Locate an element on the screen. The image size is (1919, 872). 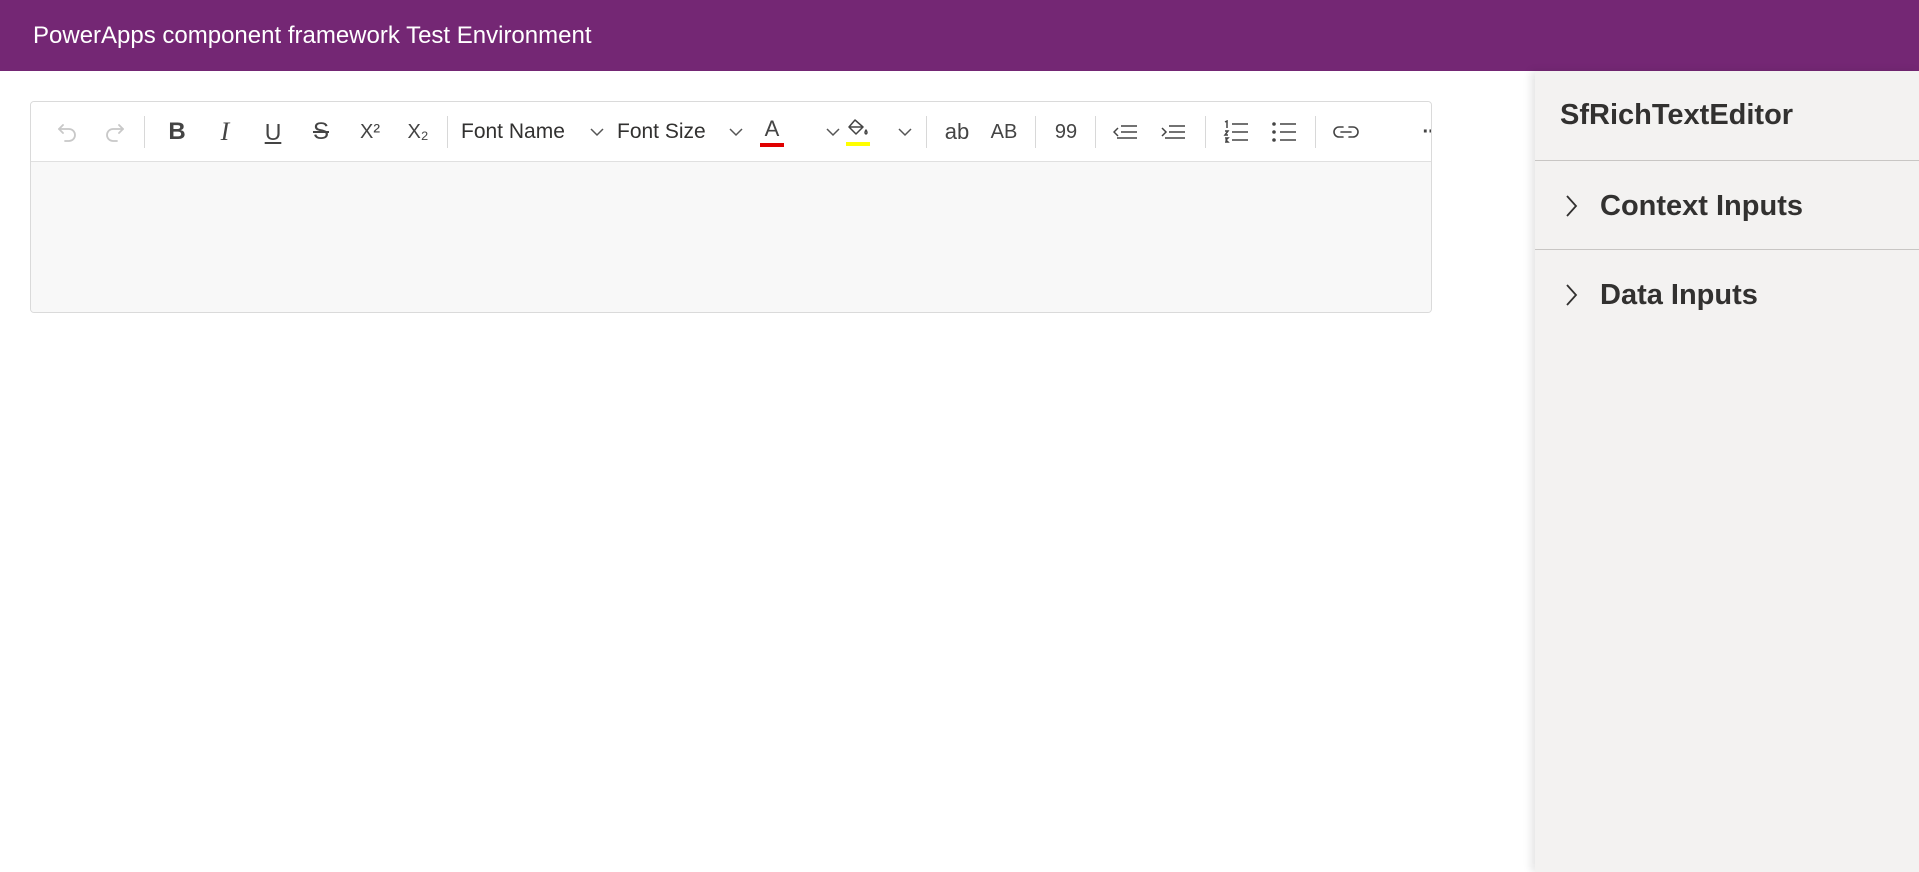
lowercase-button: ab is located at coordinates (957, 132).